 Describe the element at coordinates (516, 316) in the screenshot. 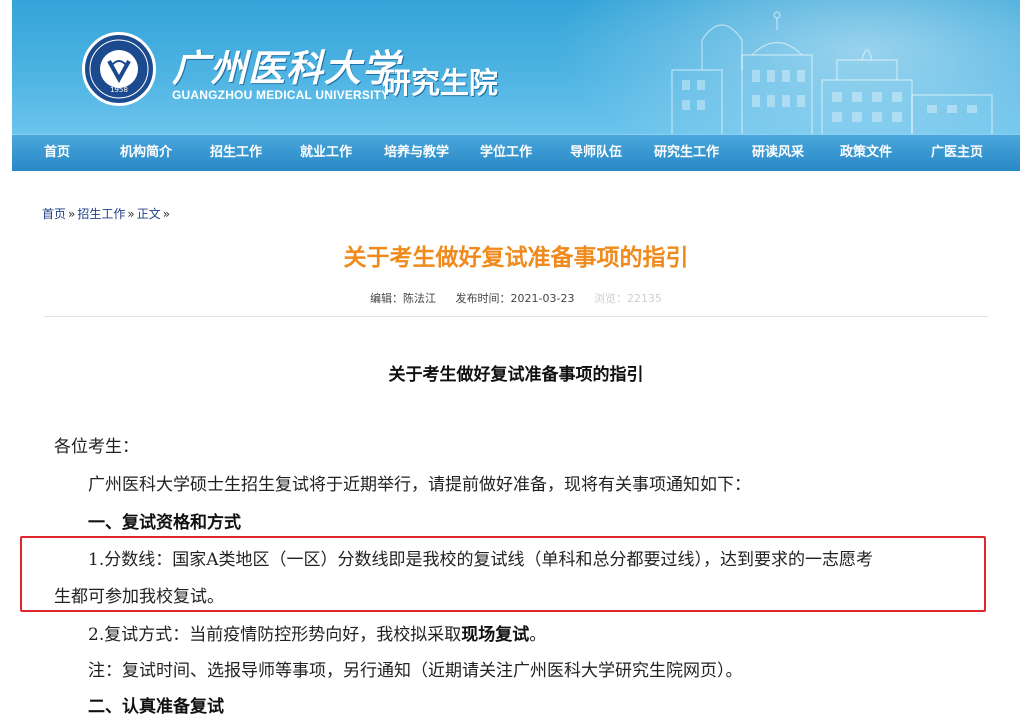

I see `divider` at that location.